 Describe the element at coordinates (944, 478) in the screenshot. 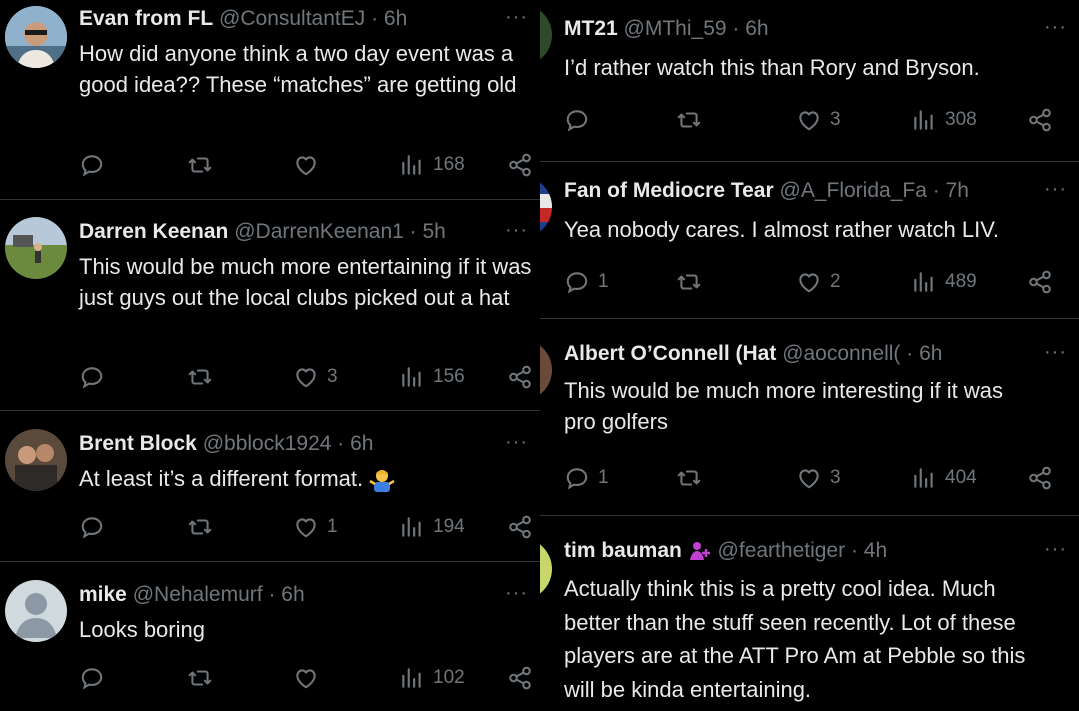

I see `views-button: 404` at that location.